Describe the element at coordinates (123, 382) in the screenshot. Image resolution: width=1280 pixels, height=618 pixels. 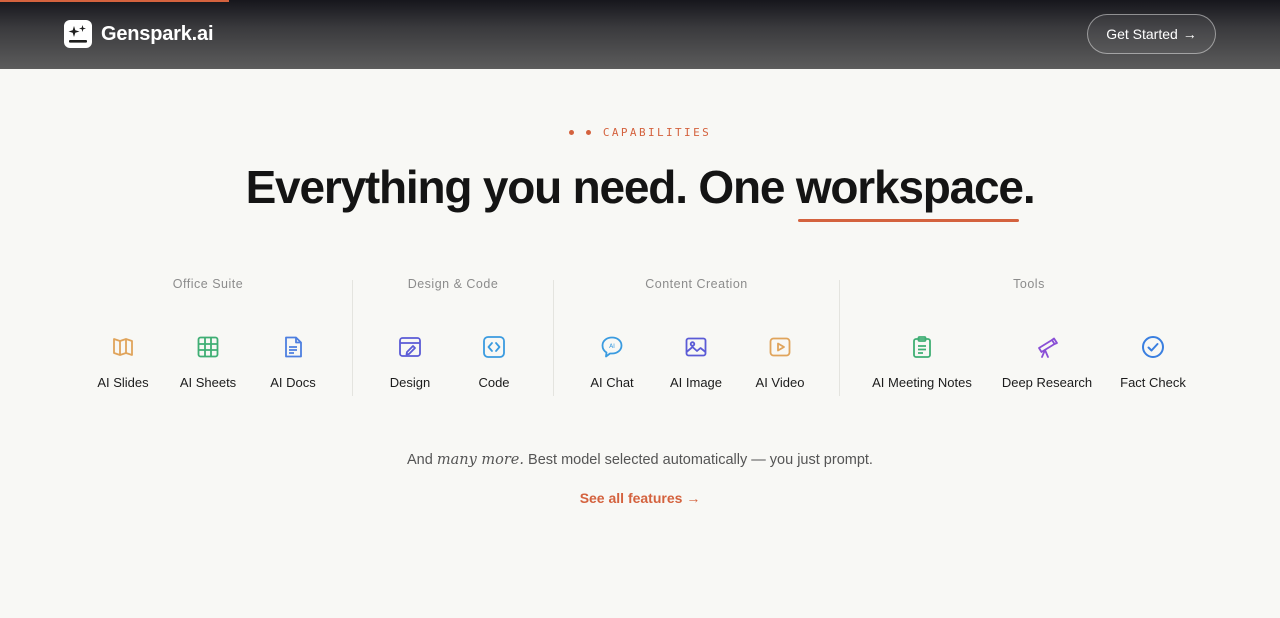
I see `tool-label: AI Slides` at that location.